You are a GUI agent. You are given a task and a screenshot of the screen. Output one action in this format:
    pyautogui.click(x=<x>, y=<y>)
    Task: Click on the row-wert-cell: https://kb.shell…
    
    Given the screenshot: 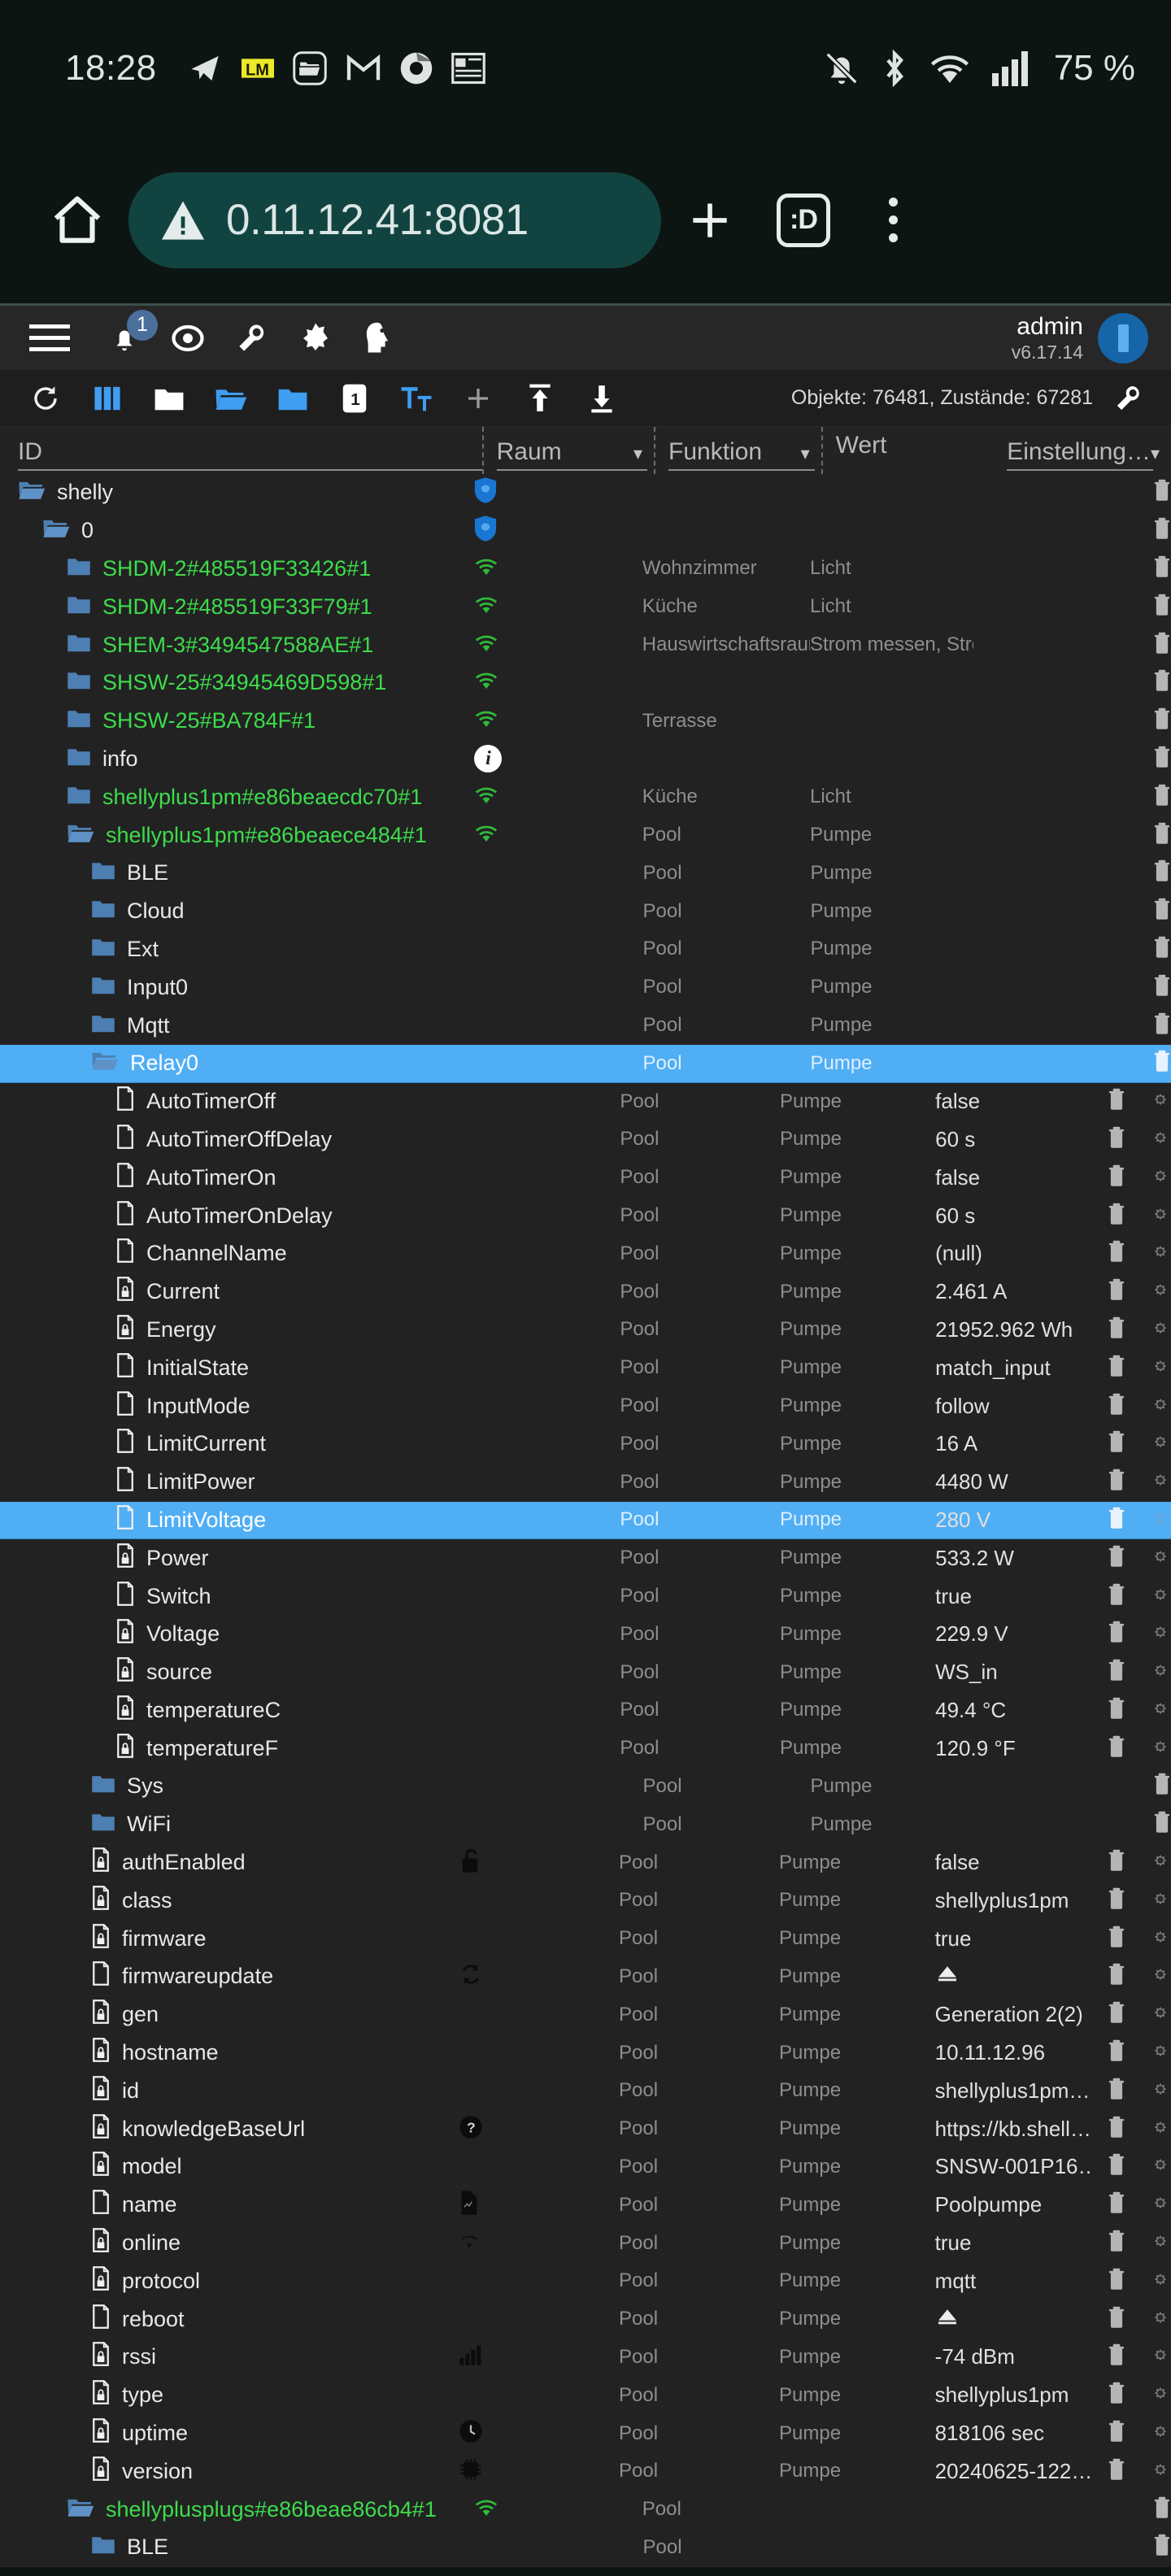 What is the action you would take?
    pyautogui.click(x=1014, y=2130)
    